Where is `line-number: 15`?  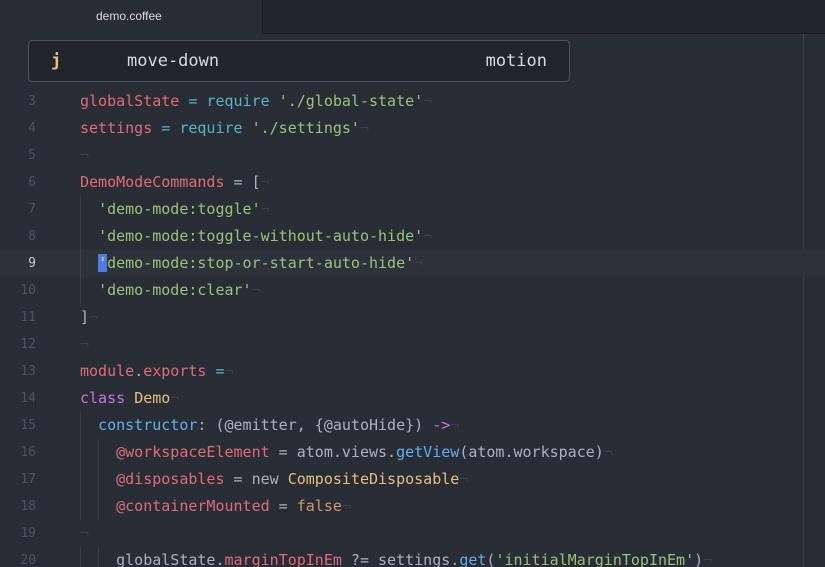 line-number: 15 is located at coordinates (28, 425).